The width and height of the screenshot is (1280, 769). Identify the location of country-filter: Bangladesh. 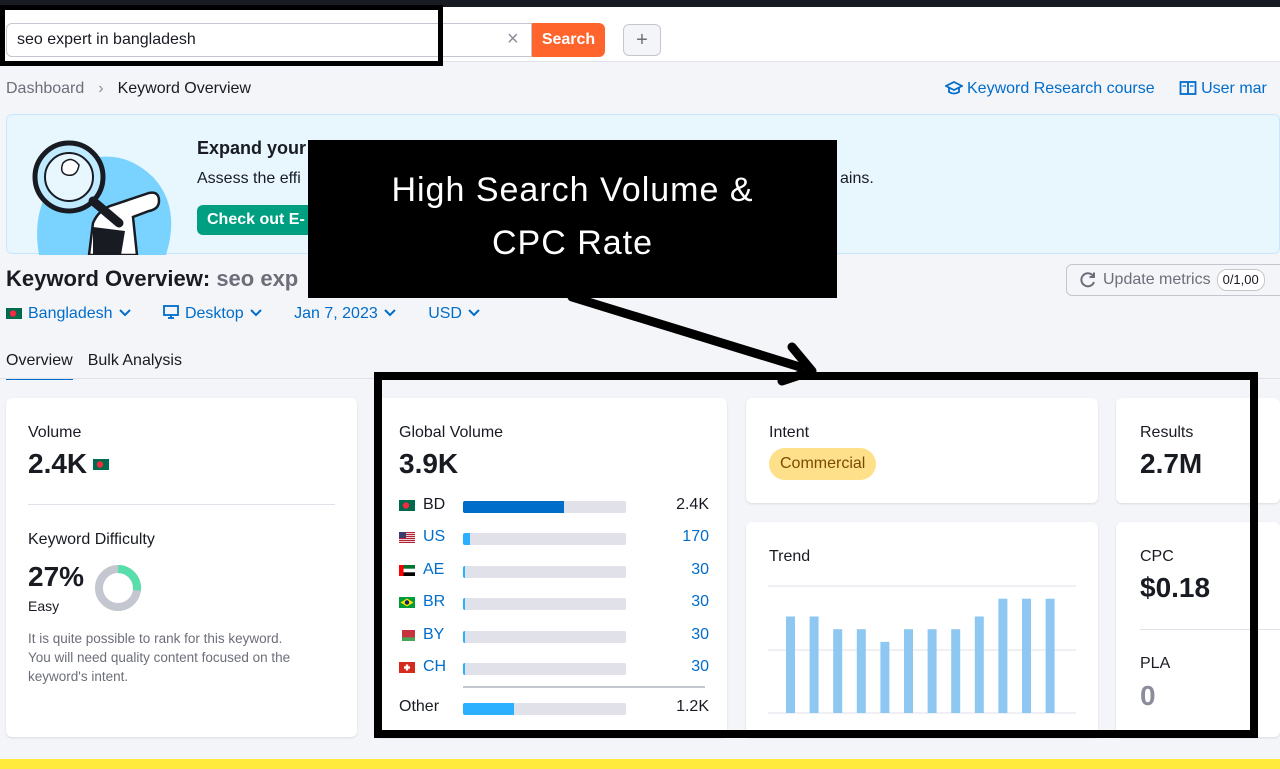
(68, 314).